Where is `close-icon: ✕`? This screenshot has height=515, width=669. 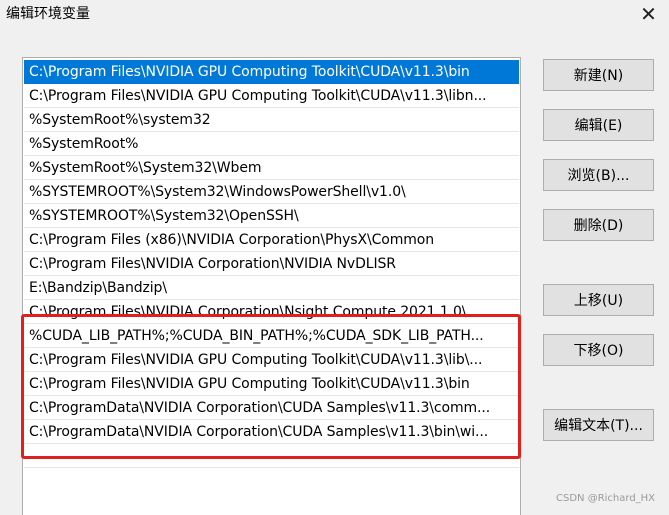 close-icon: ✕ is located at coordinates (648, 14).